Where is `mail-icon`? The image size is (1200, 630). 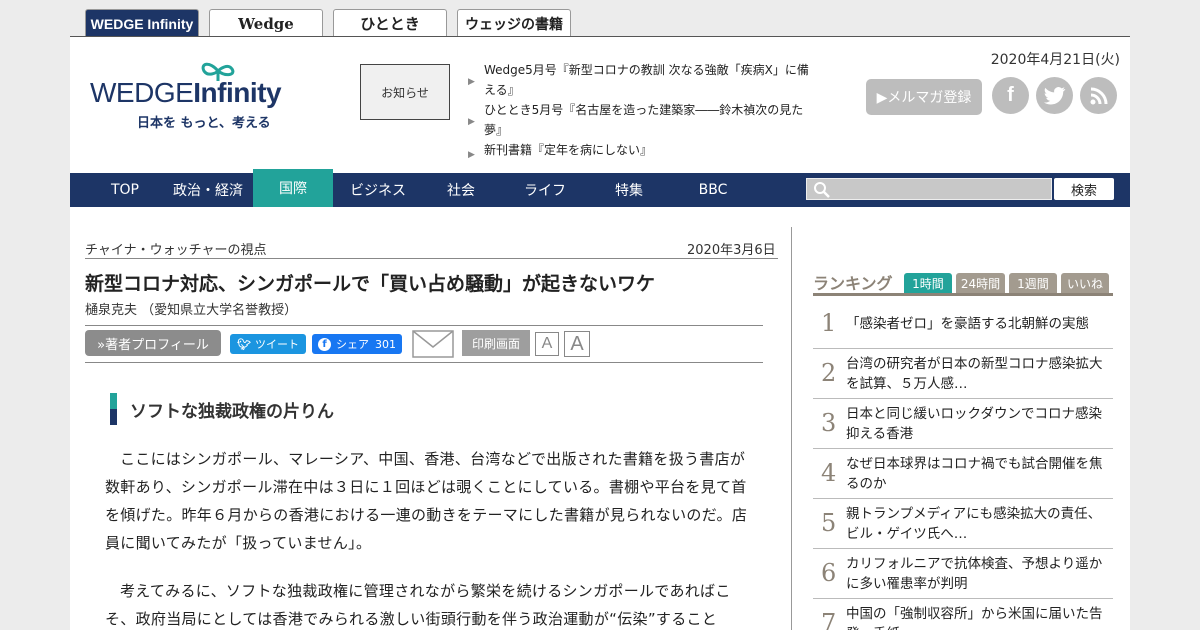 mail-icon is located at coordinates (433, 344).